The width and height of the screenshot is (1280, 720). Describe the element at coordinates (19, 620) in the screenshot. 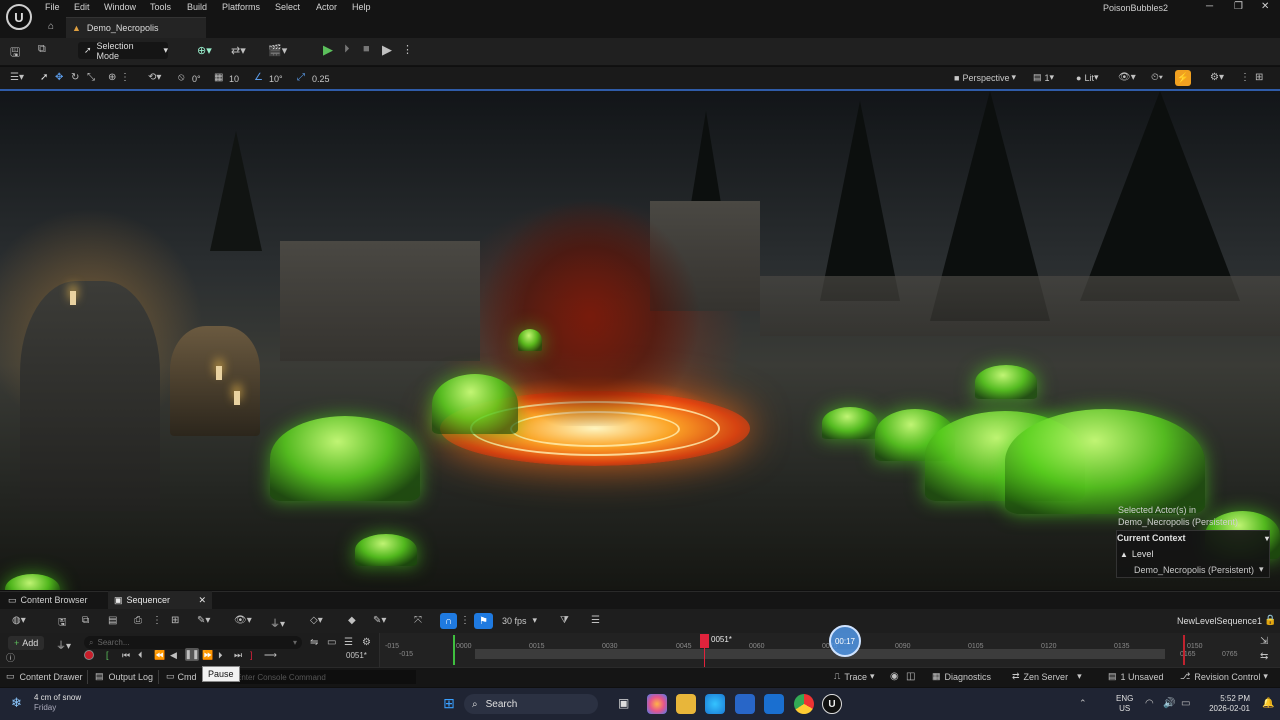

I see `world-icon: ◍▾` at that location.